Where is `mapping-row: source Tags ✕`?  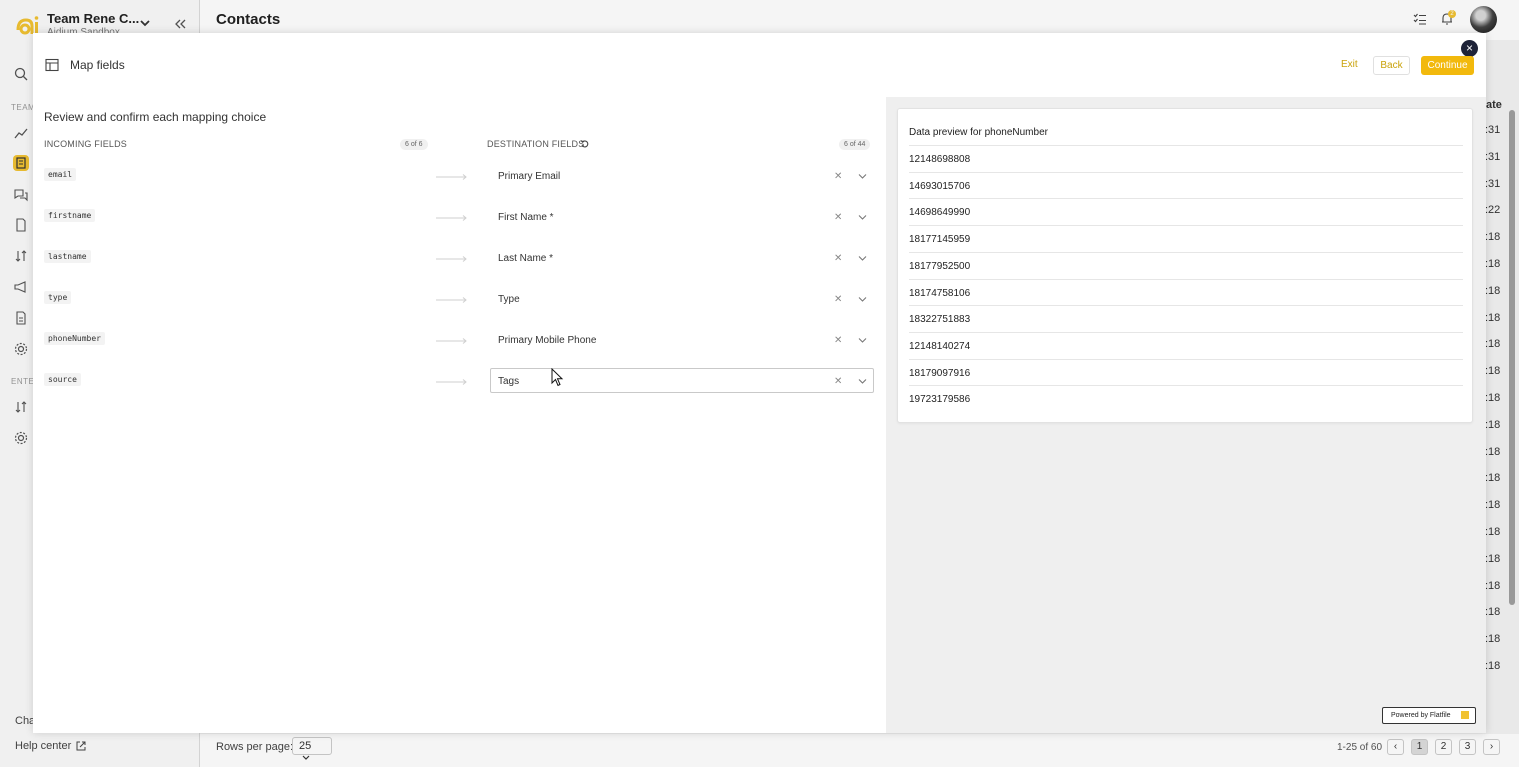
mapping-row: source Tags ✕ is located at coordinates (459, 380).